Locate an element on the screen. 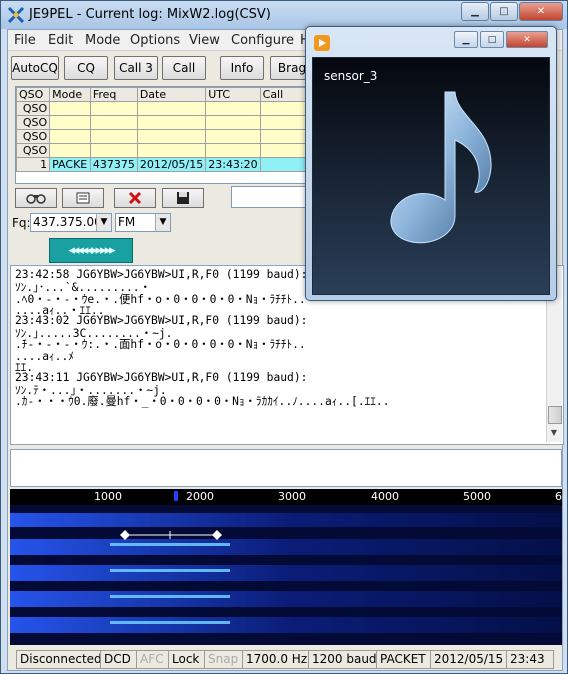 This screenshot has height=674, width=568. save-disk-icon is located at coordinates (183, 198).